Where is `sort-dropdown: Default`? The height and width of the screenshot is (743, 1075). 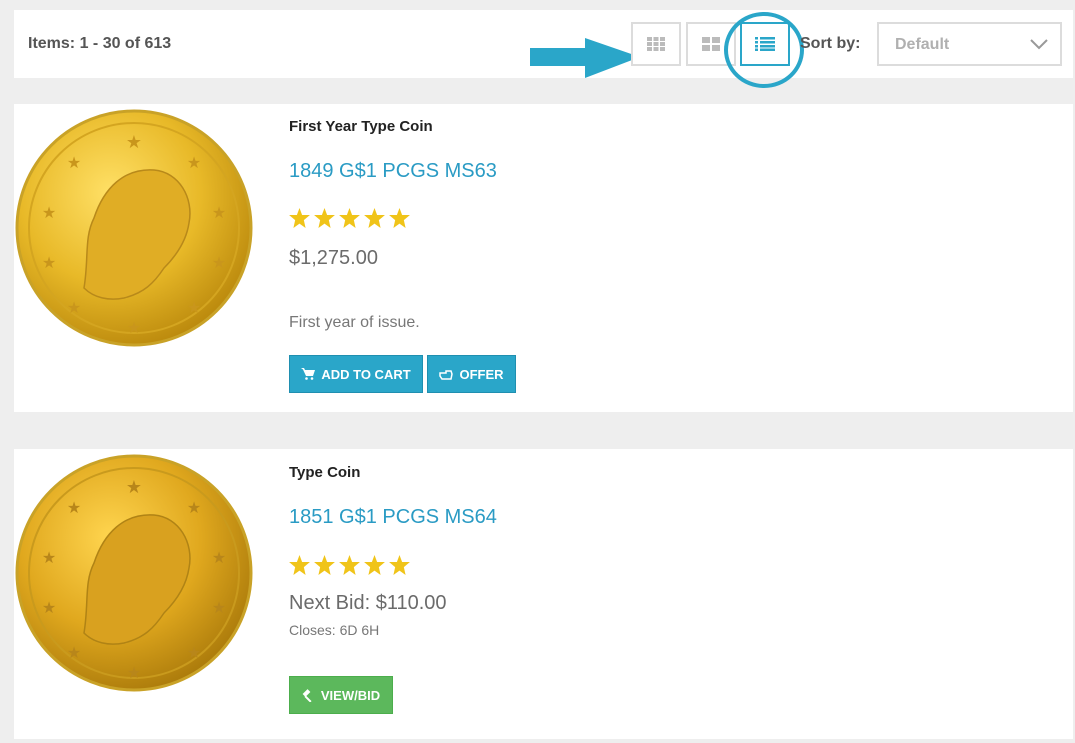
sort-dropdown: Default is located at coordinates (969, 44).